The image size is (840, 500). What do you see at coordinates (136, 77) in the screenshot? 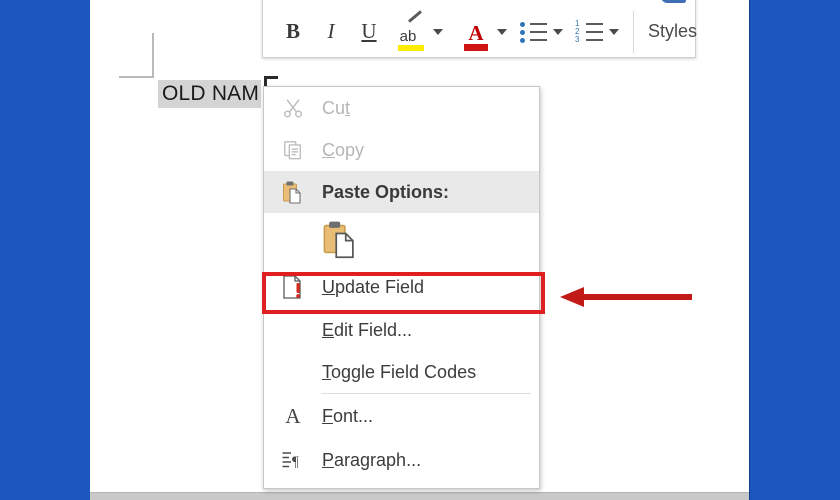
I see `margin-guide-horizontal` at bounding box center [136, 77].